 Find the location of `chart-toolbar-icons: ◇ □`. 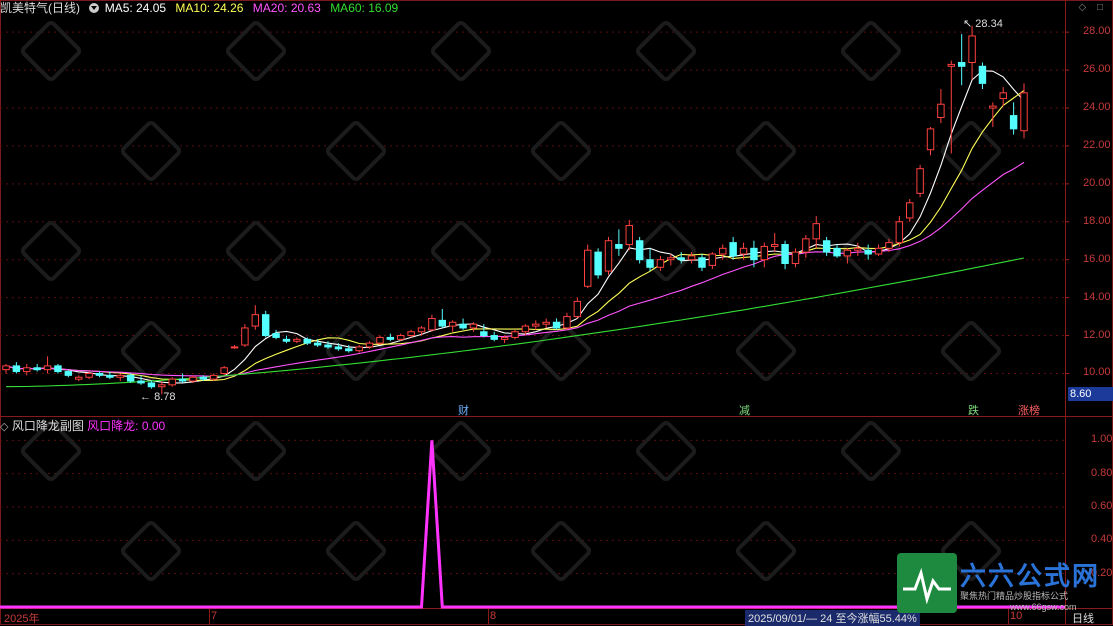

chart-toolbar-icons: ◇ □ is located at coordinates (1092, 7).